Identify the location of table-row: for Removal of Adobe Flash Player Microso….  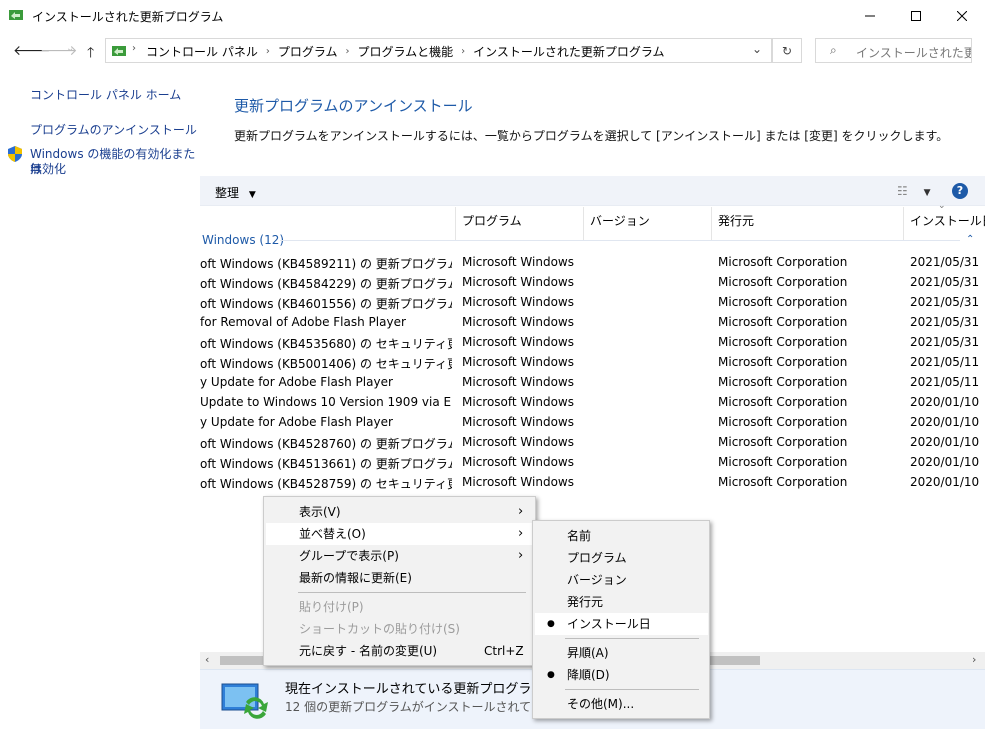
(592, 322).